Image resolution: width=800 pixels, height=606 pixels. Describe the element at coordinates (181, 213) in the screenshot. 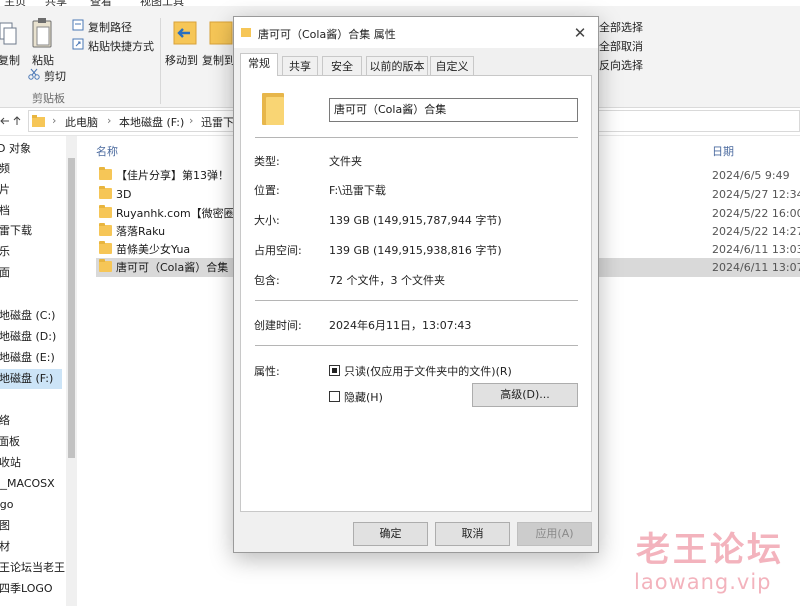

I see `file-name: Ruyanhk.com【微密圈】` at that location.